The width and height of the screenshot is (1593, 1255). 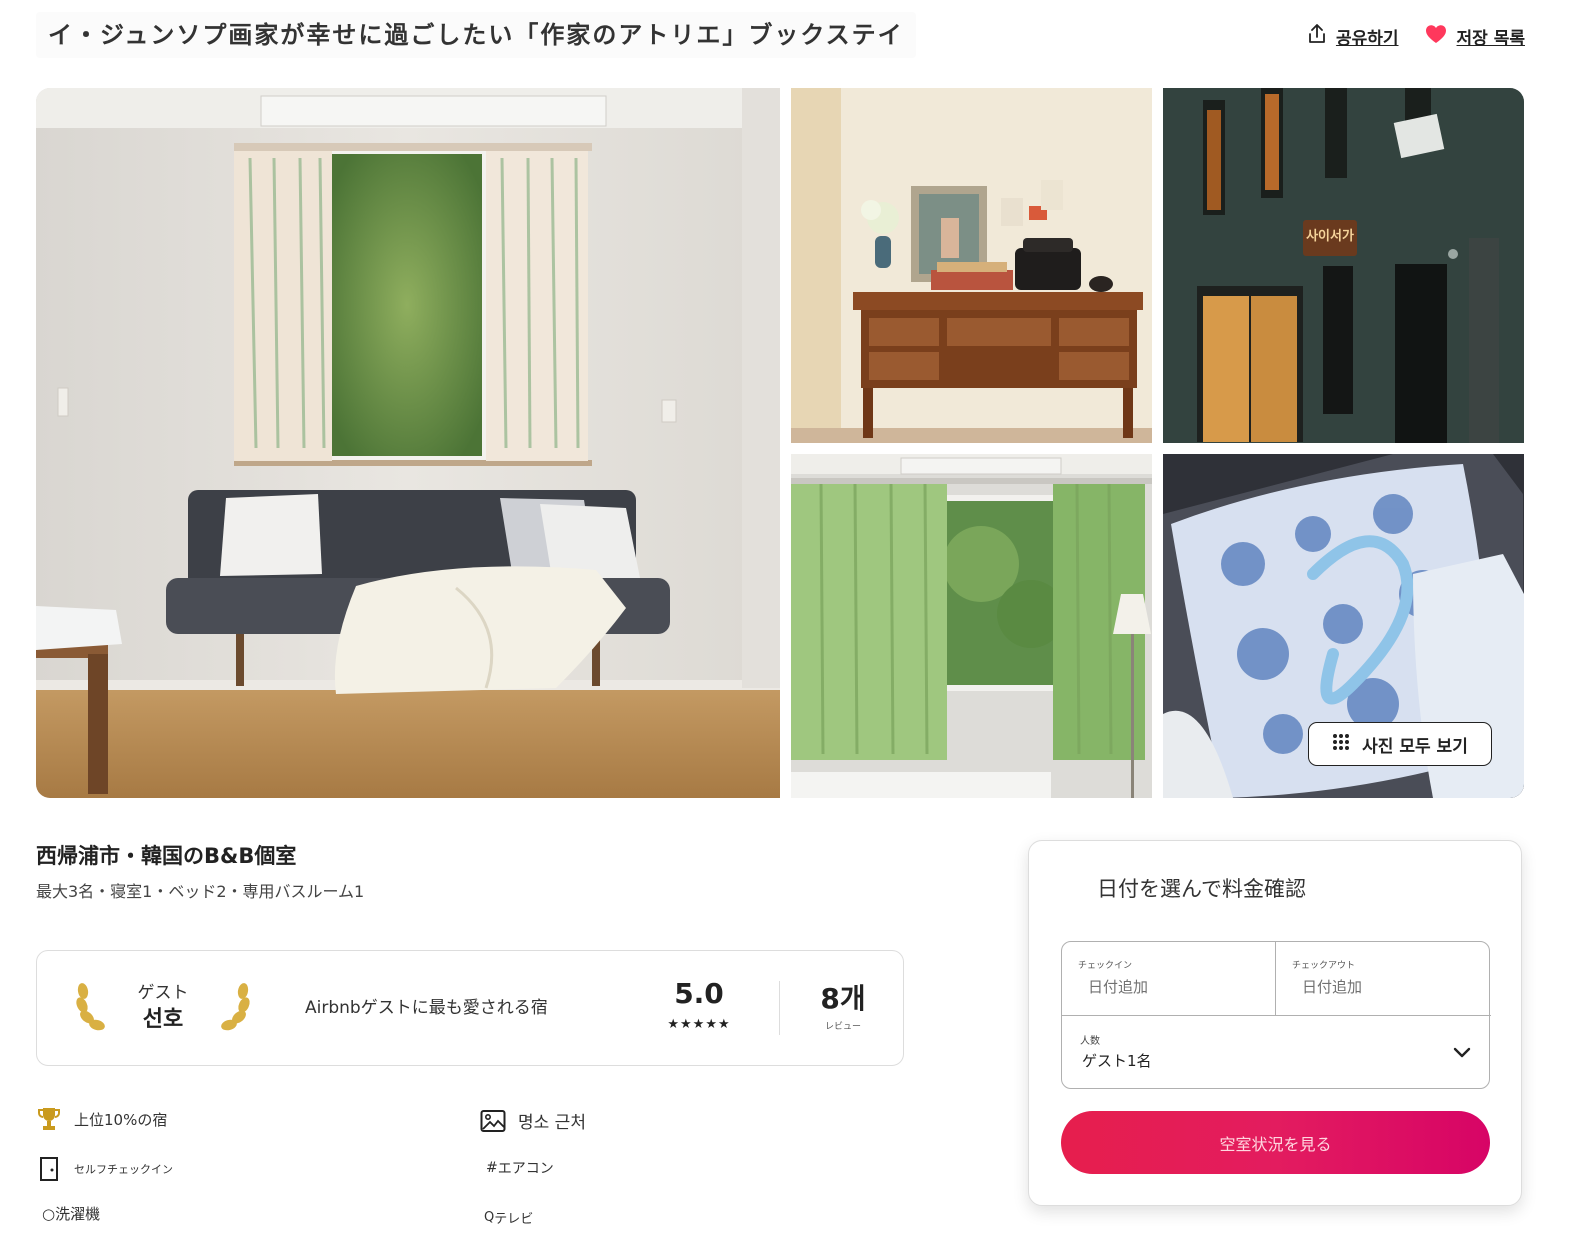 What do you see at coordinates (699, 993) in the screenshot?
I see `rating-value: 5.0` at bounding box center [699, 993].